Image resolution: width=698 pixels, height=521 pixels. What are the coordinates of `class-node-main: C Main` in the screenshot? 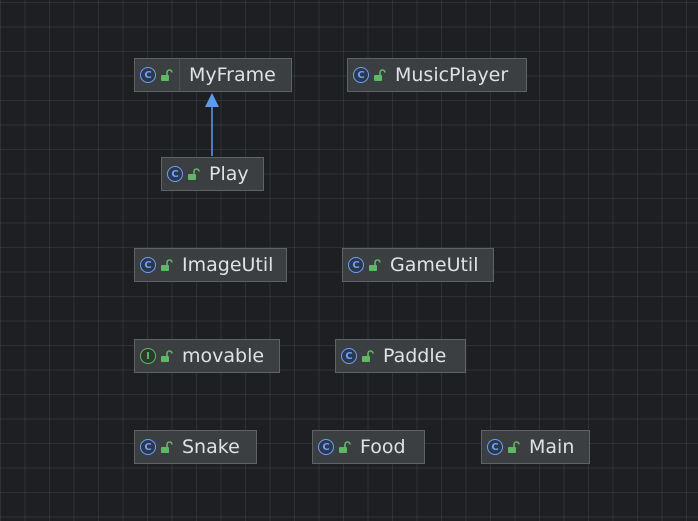 It's located at (535, 447).